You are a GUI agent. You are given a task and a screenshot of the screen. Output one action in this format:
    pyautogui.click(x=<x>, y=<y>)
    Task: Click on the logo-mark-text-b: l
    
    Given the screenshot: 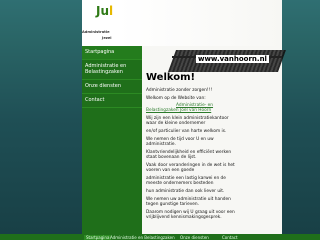 What is the action you would take?
    pyautogui.click(x=111, y=11)
    